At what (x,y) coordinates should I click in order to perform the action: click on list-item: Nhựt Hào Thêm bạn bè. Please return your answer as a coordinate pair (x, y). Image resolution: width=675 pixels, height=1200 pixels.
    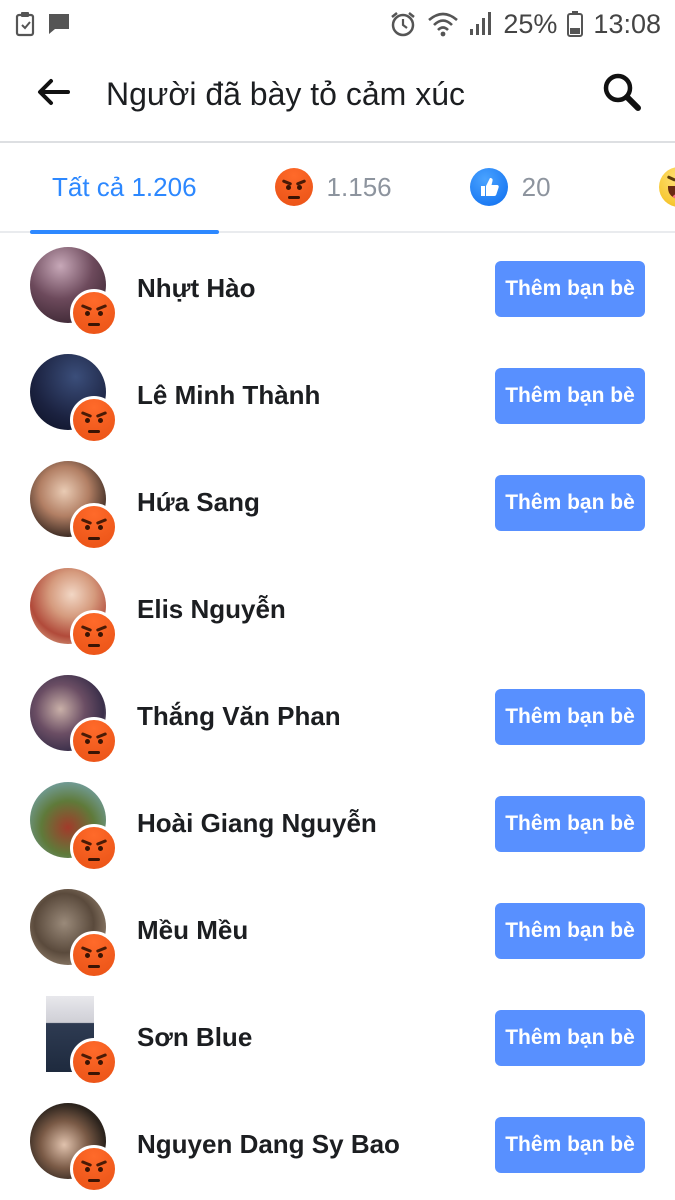
    Looking at the image, I should click on (337, 288).